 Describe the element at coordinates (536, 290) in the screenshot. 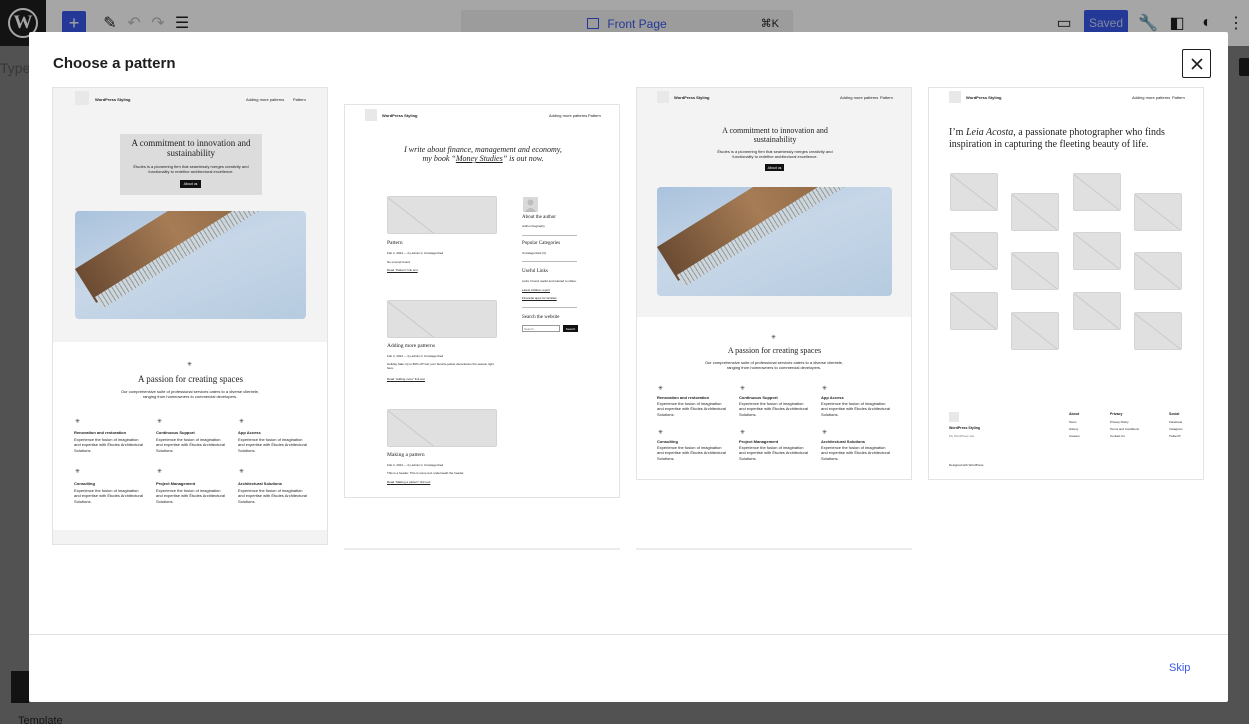

I see `sidebar-link: Latest inflation report` at that location.